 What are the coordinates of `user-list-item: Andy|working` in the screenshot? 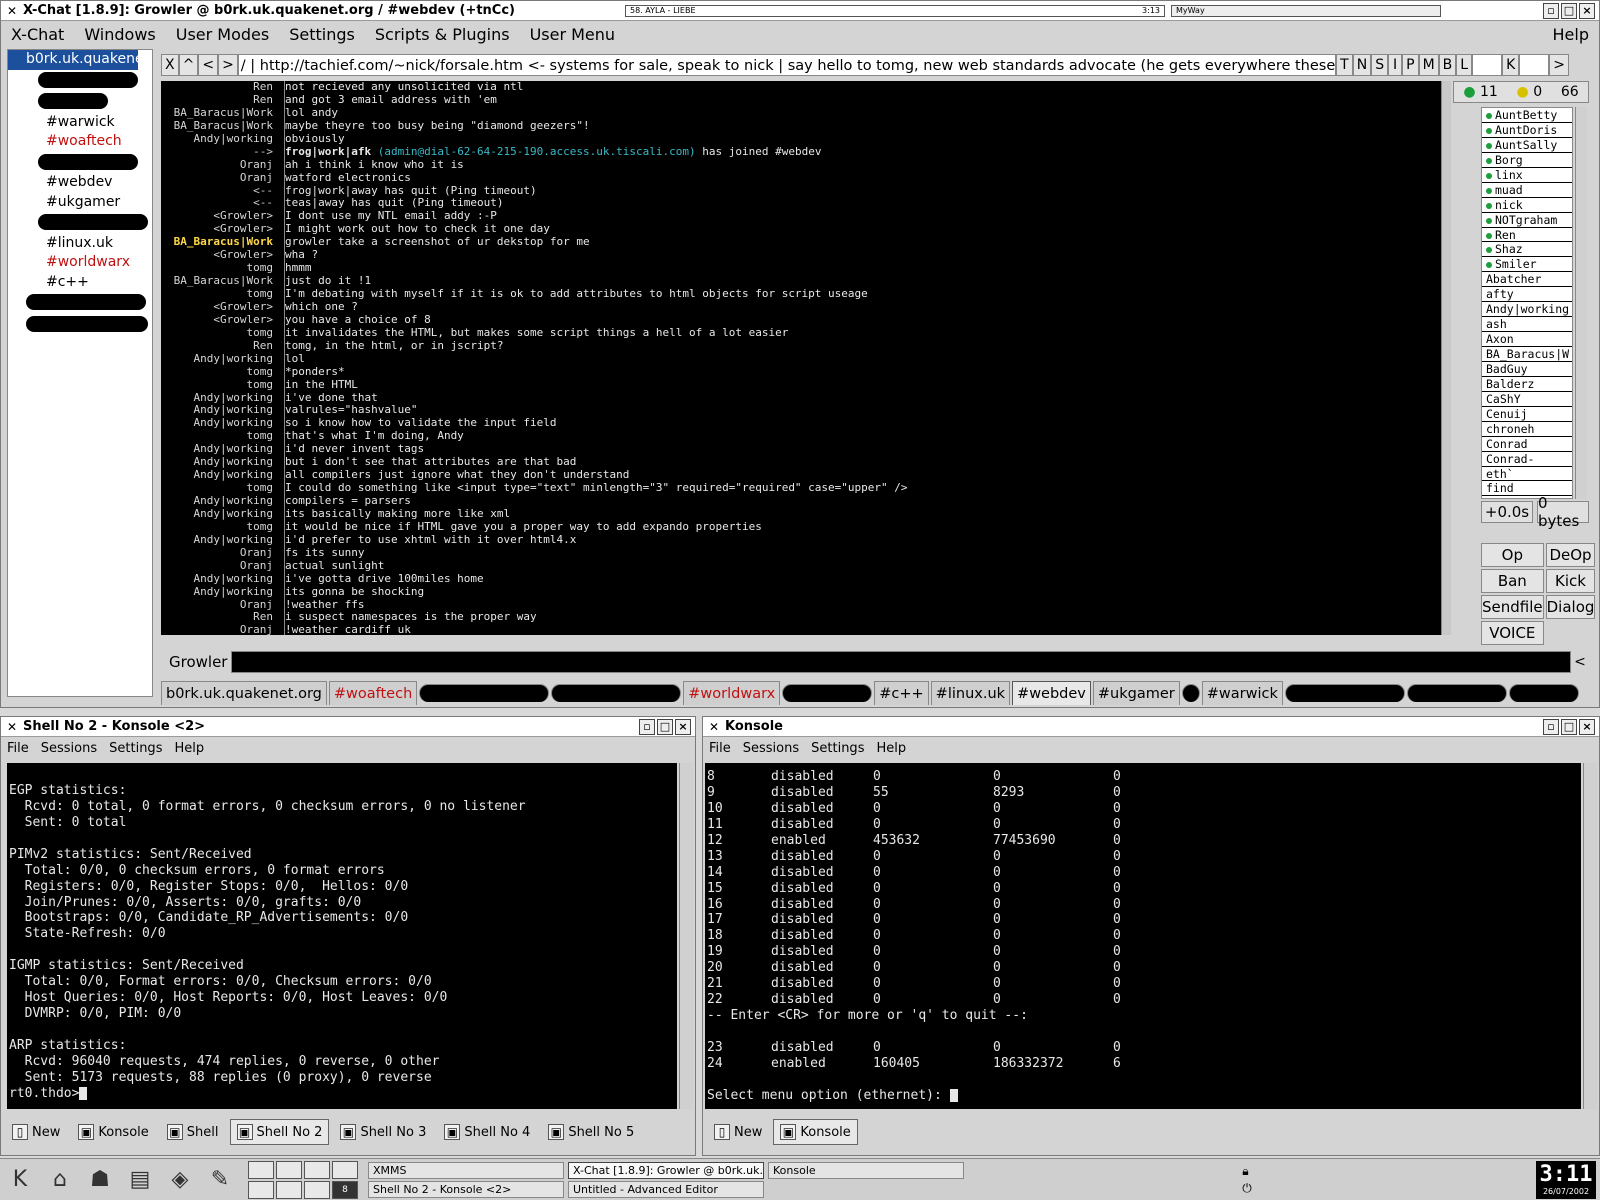 It's located at (1527, 310).